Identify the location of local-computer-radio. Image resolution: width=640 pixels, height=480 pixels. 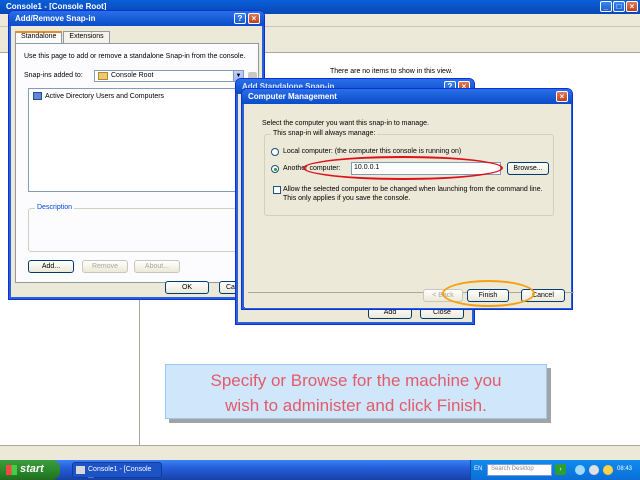
(275, 152).